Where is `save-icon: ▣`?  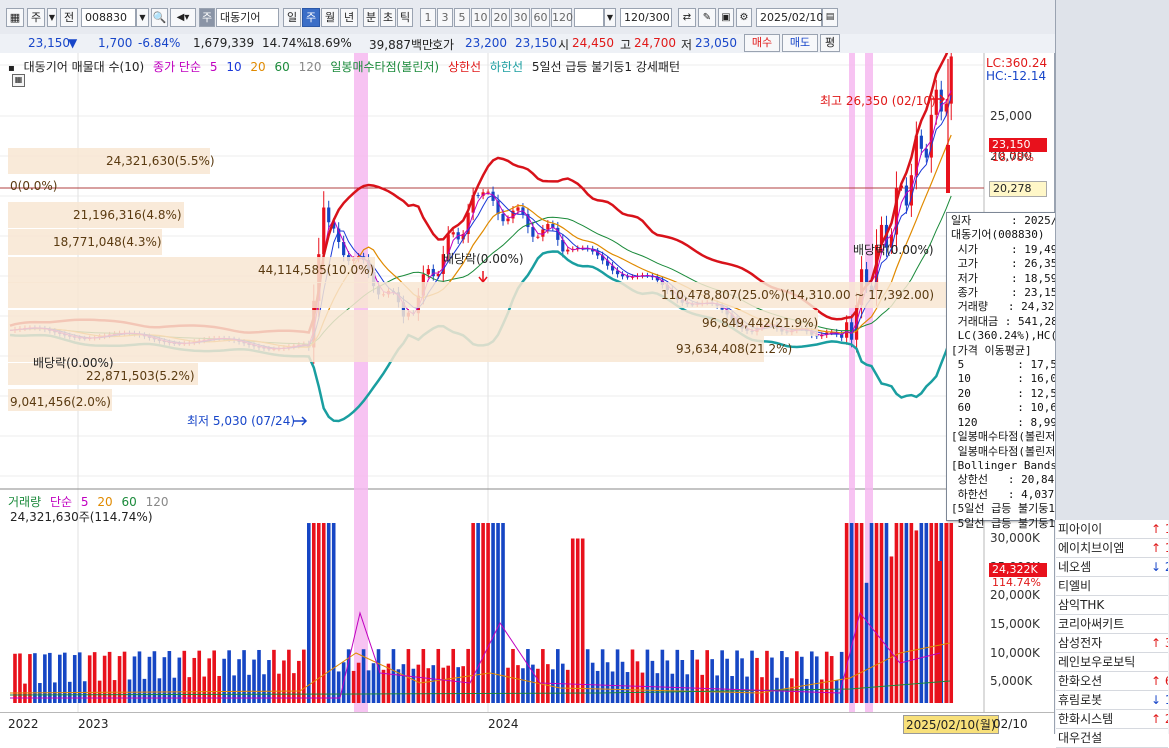
save-icon: ▣ is located at coordinates (726, 17).